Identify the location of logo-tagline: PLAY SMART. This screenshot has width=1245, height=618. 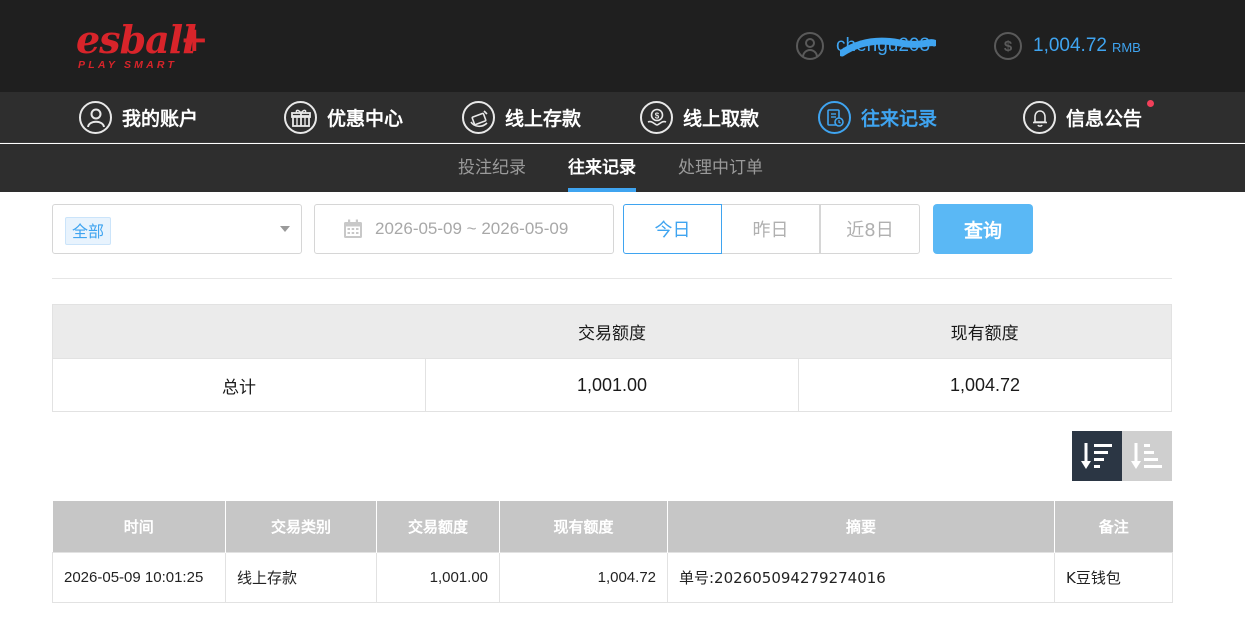
(128, 65).